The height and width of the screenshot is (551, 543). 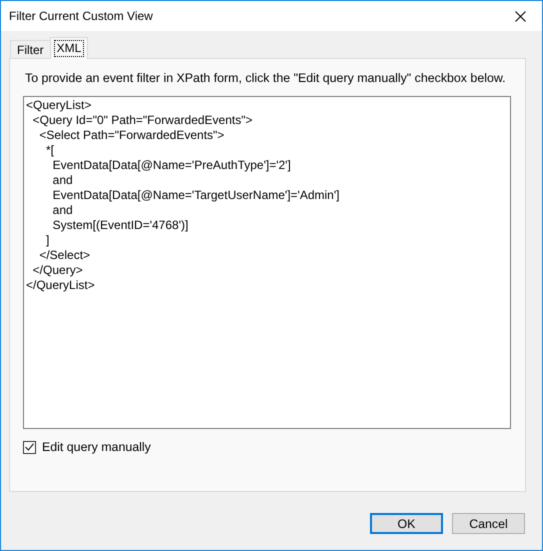 I want to click on checkbox-label: Edit query manually, so click(x=96, y=447).